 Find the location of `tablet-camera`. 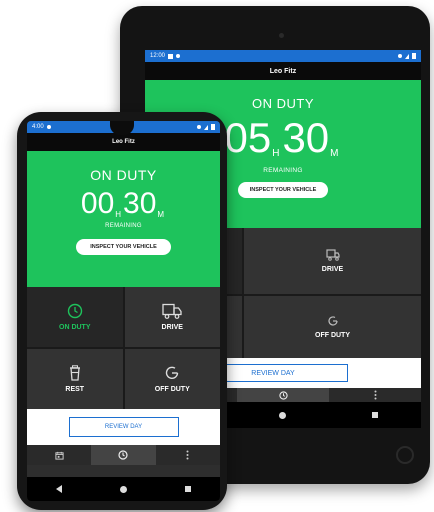

tablet-camera is located at coordinates (281, 35).